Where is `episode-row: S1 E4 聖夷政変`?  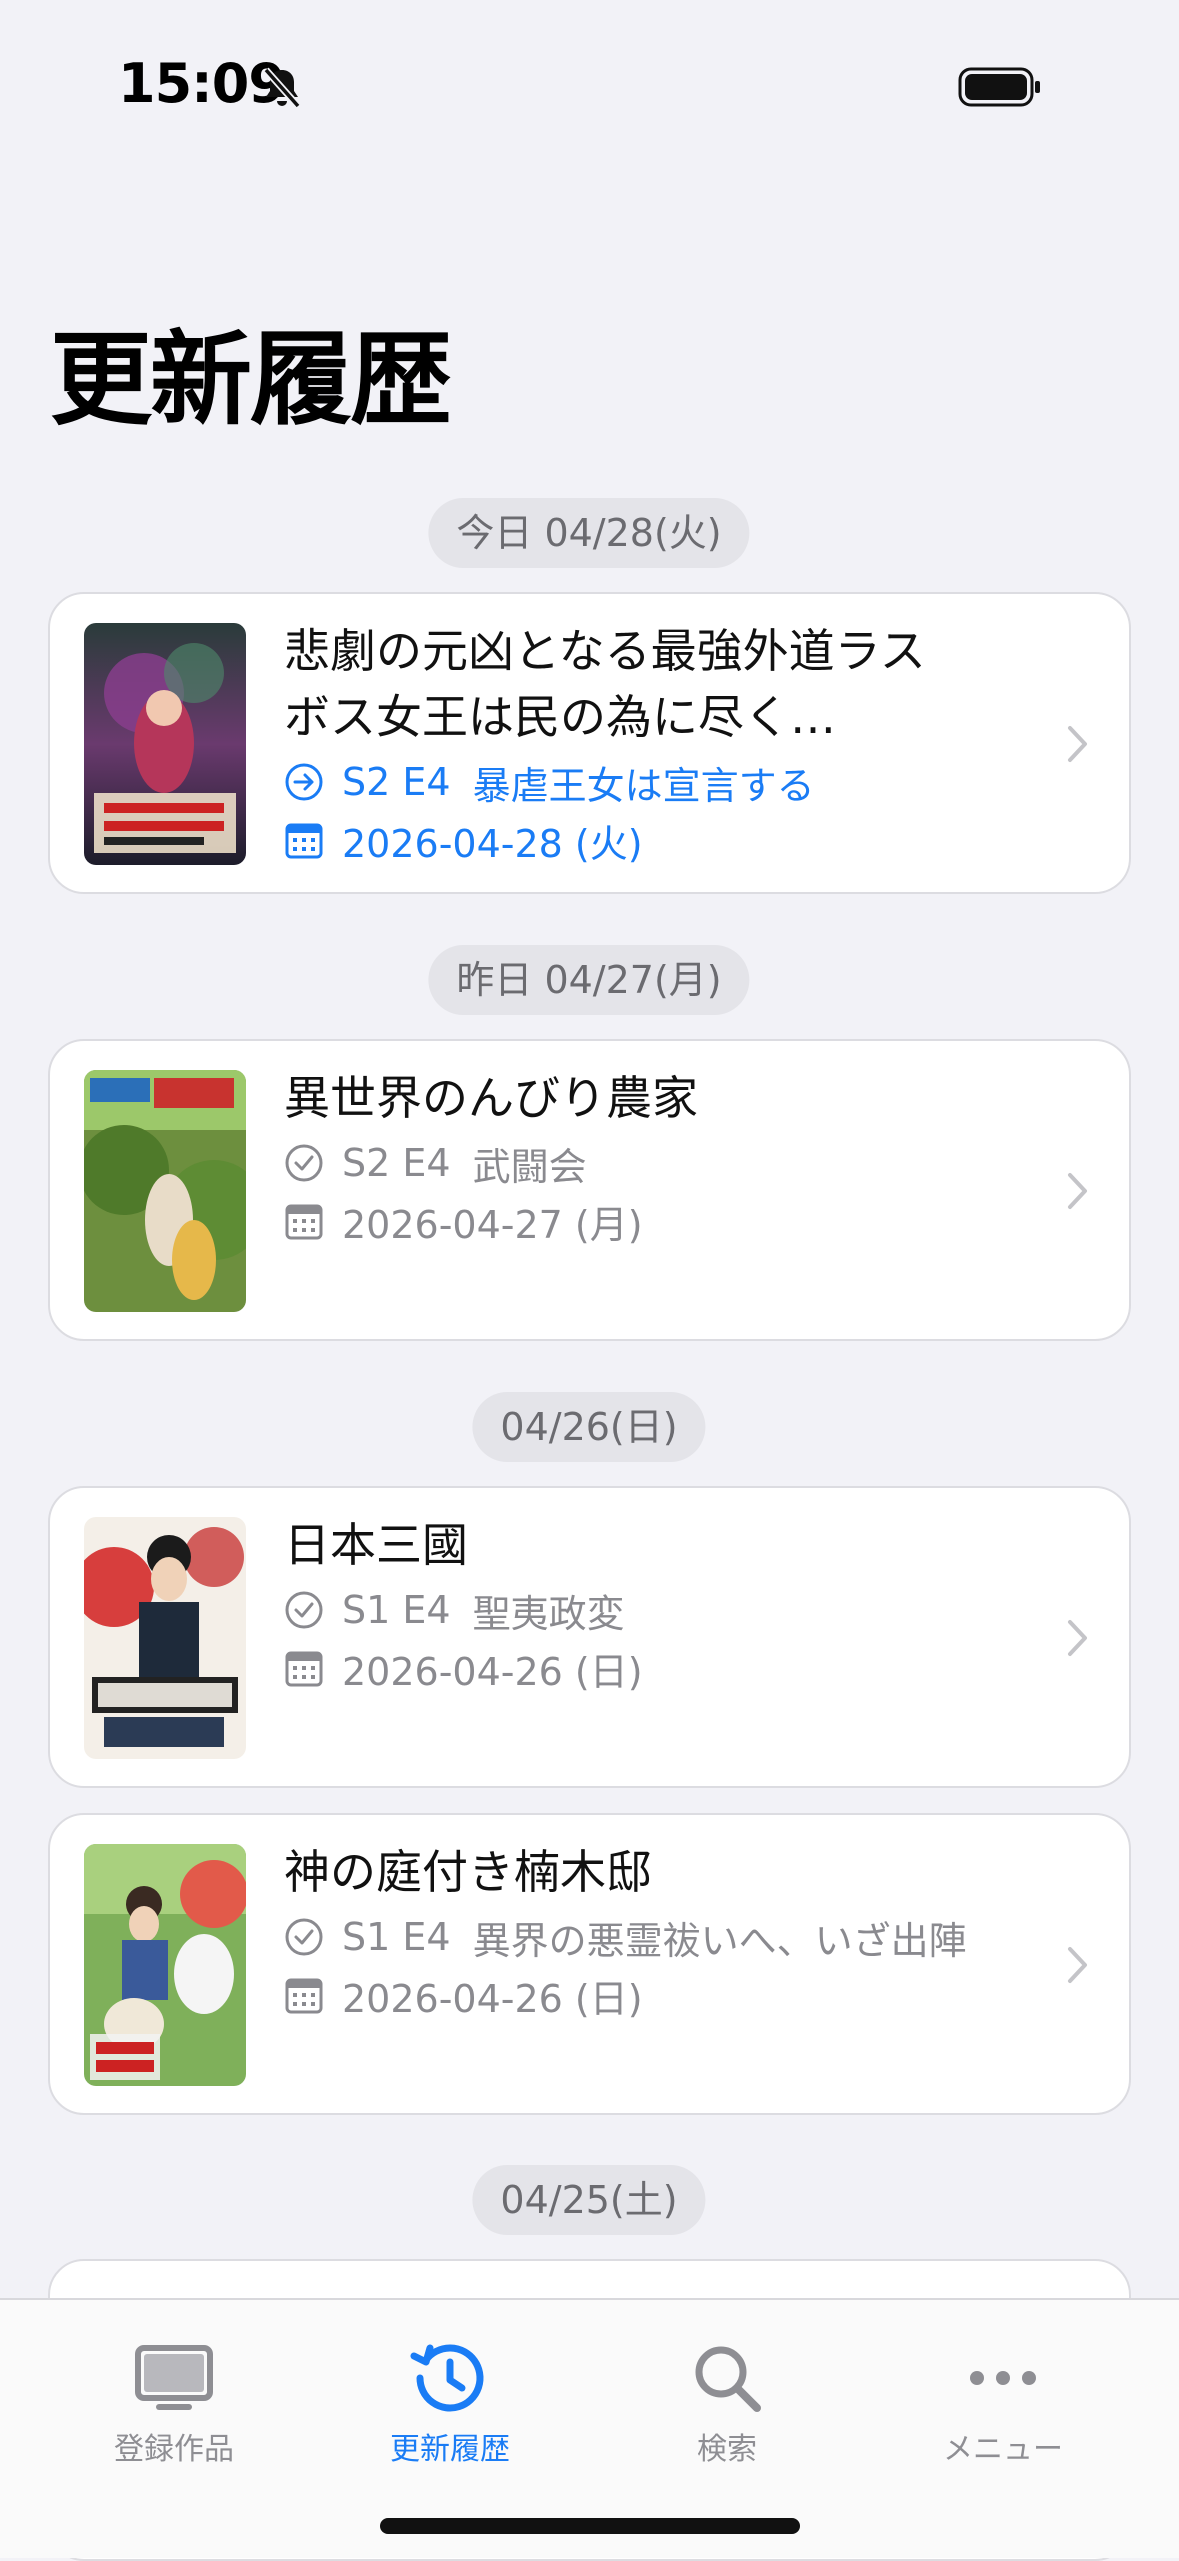 episode-row: S1 E4 聖夷政変 is located at coordinates (454, 1610).